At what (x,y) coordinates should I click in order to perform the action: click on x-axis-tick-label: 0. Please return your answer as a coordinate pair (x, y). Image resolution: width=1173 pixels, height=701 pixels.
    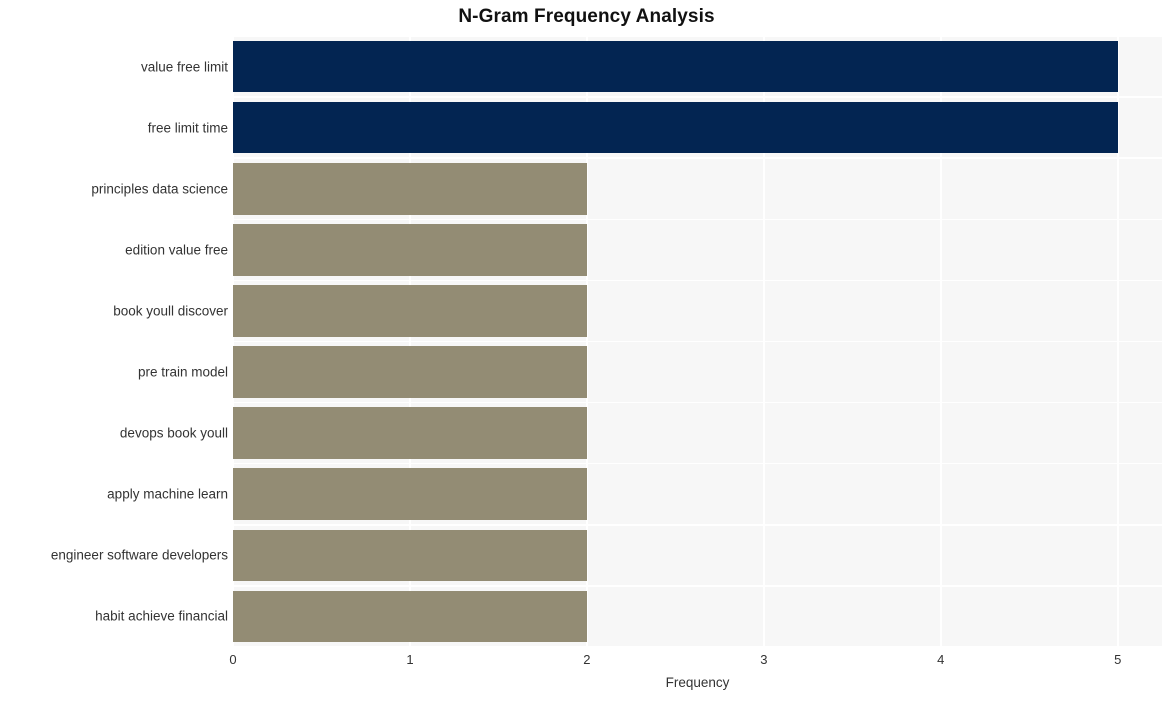
    Looking at the image, I should click on (233, 659).